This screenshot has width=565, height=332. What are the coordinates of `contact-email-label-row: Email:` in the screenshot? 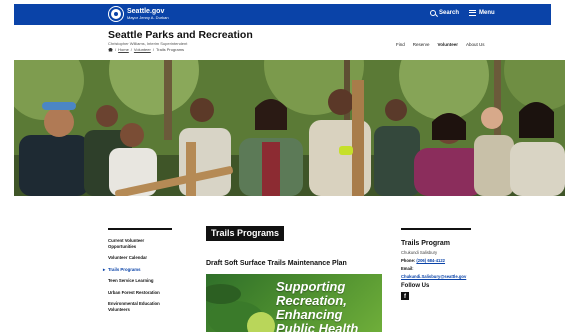 It's located at (436, 268).